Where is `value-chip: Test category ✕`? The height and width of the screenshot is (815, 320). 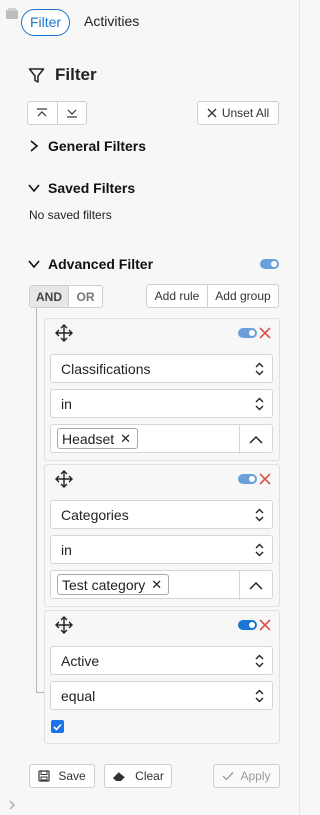
value-chip: Test category ✕ is located at coordinates (113, 584).